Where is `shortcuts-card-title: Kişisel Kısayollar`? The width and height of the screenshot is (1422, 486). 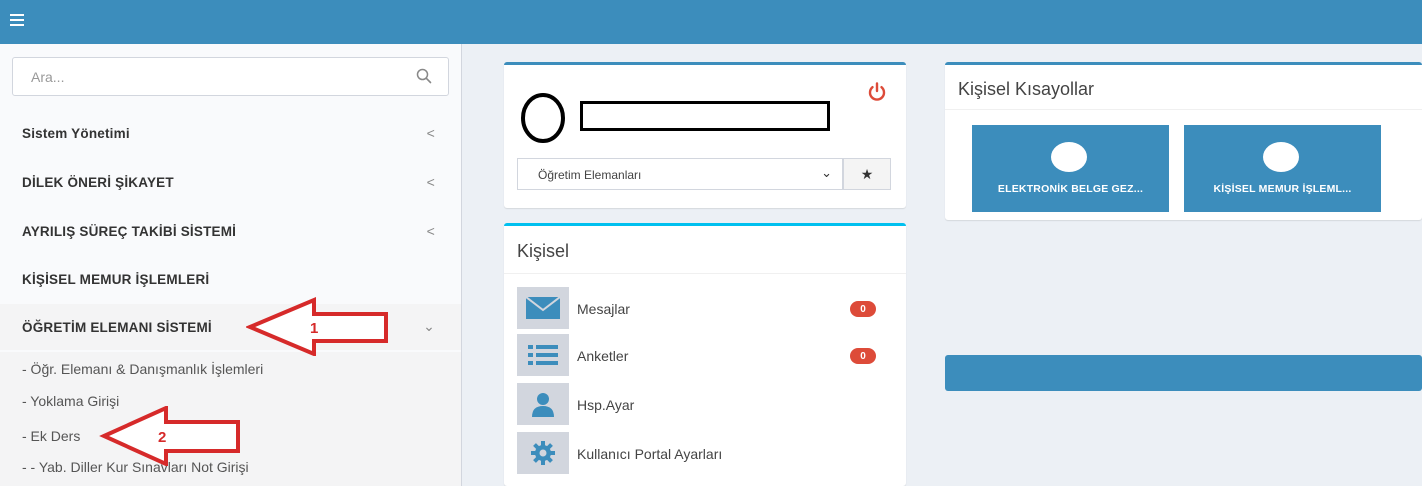 shortcuts-card-title: Kişisel Kısayollar is located at coordinates (1026, 89).